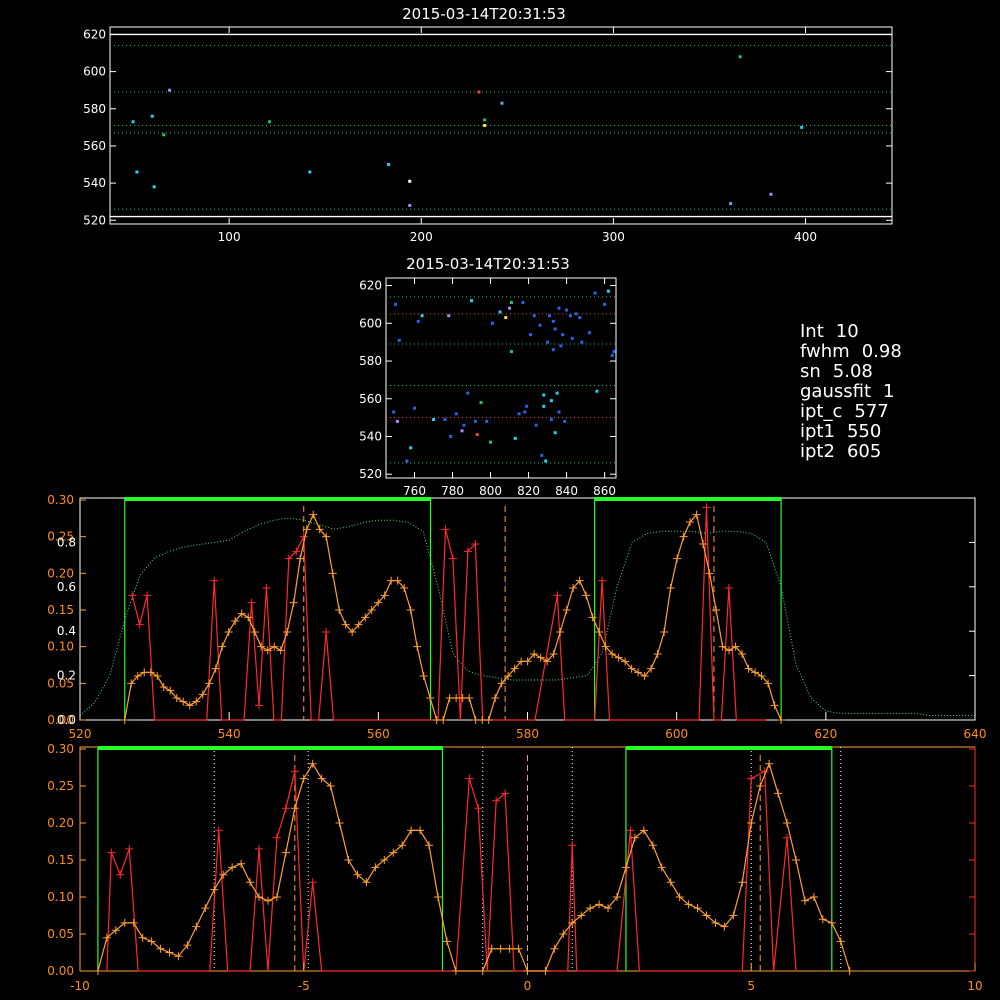 The width and height of the screenshot is (1000, 1000). I want to click on info-row: ipt_c 577, so click(851, 412).